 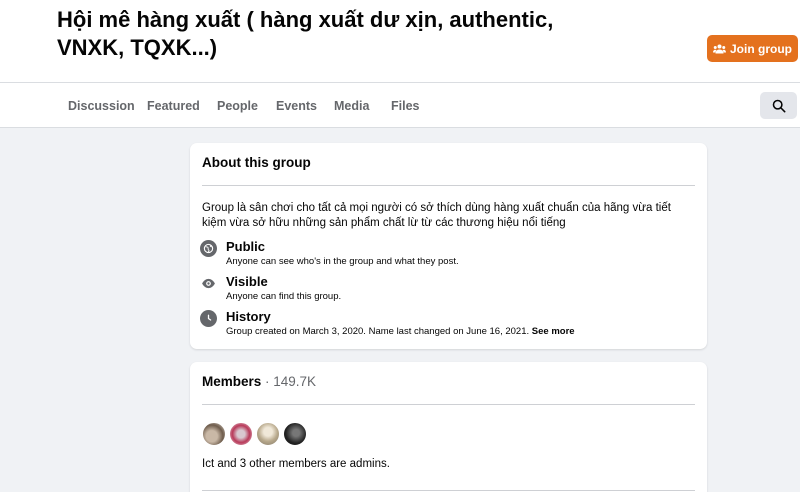 I want to click on members-heading: Members · 149.7K, so click(x=259, y=381).